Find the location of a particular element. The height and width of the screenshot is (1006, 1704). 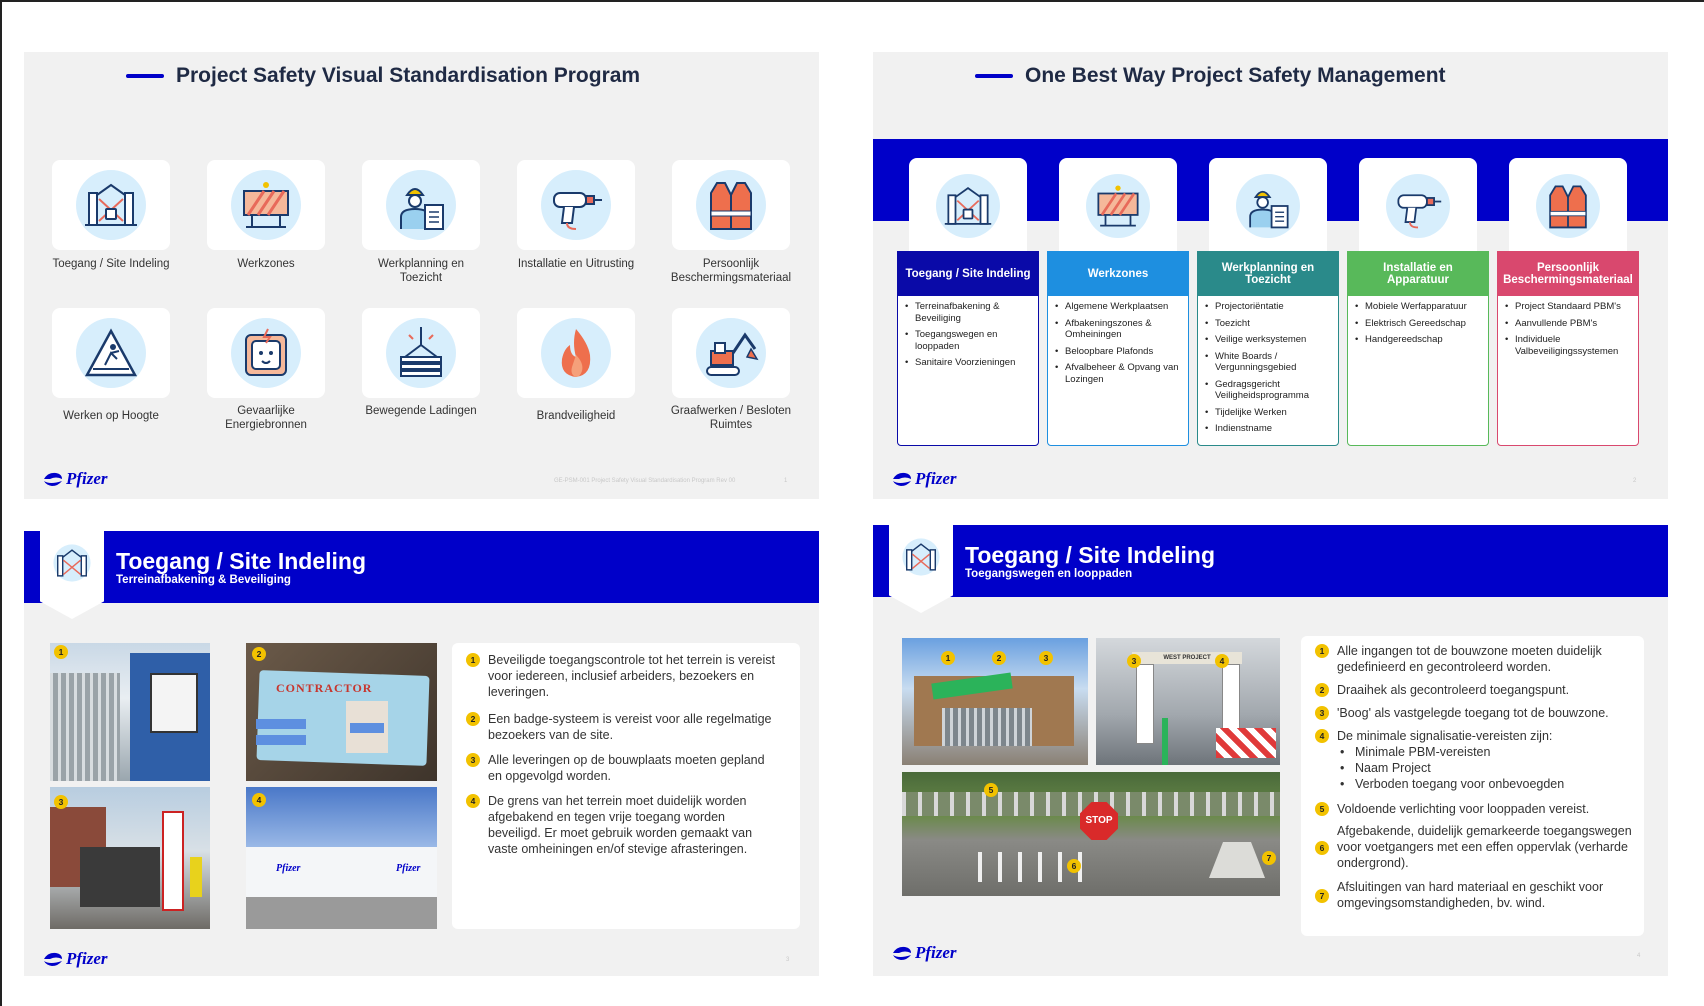

list-item: Individuele Valbeveiligingssystemen is located at coordinates (1569, 345).